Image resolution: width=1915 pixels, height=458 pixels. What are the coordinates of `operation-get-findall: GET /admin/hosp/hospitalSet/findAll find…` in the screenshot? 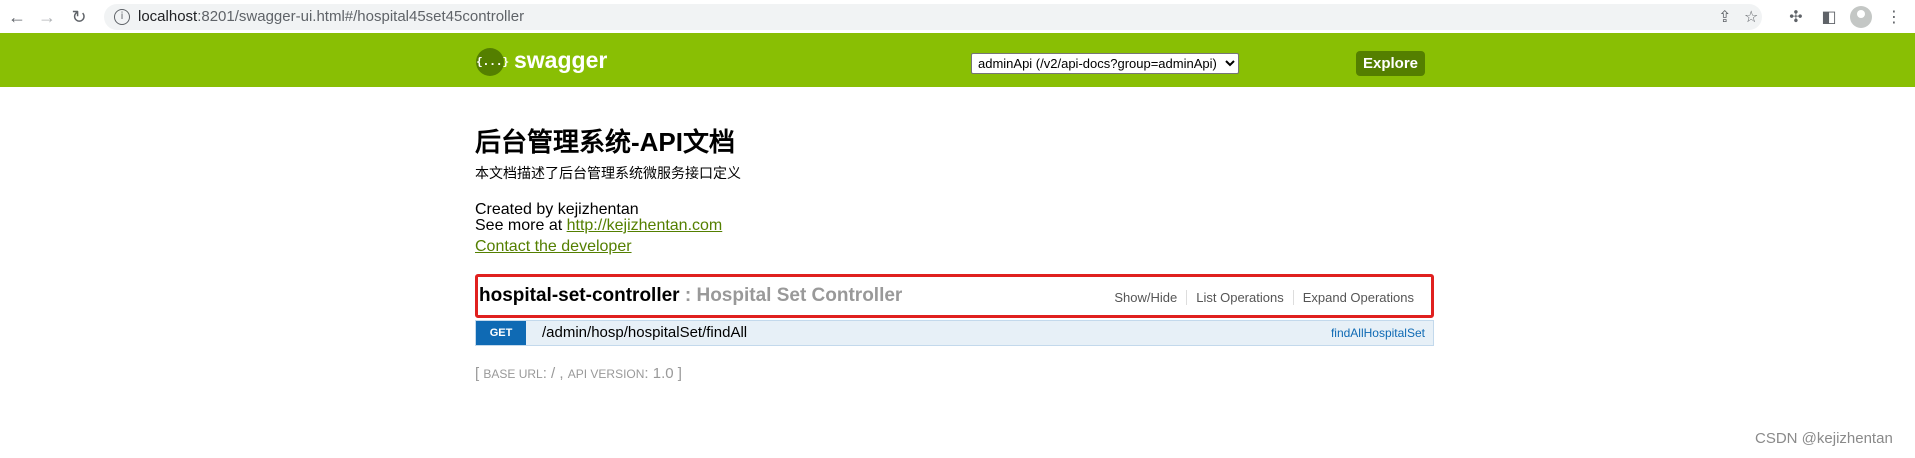 It's located at (954, 333).